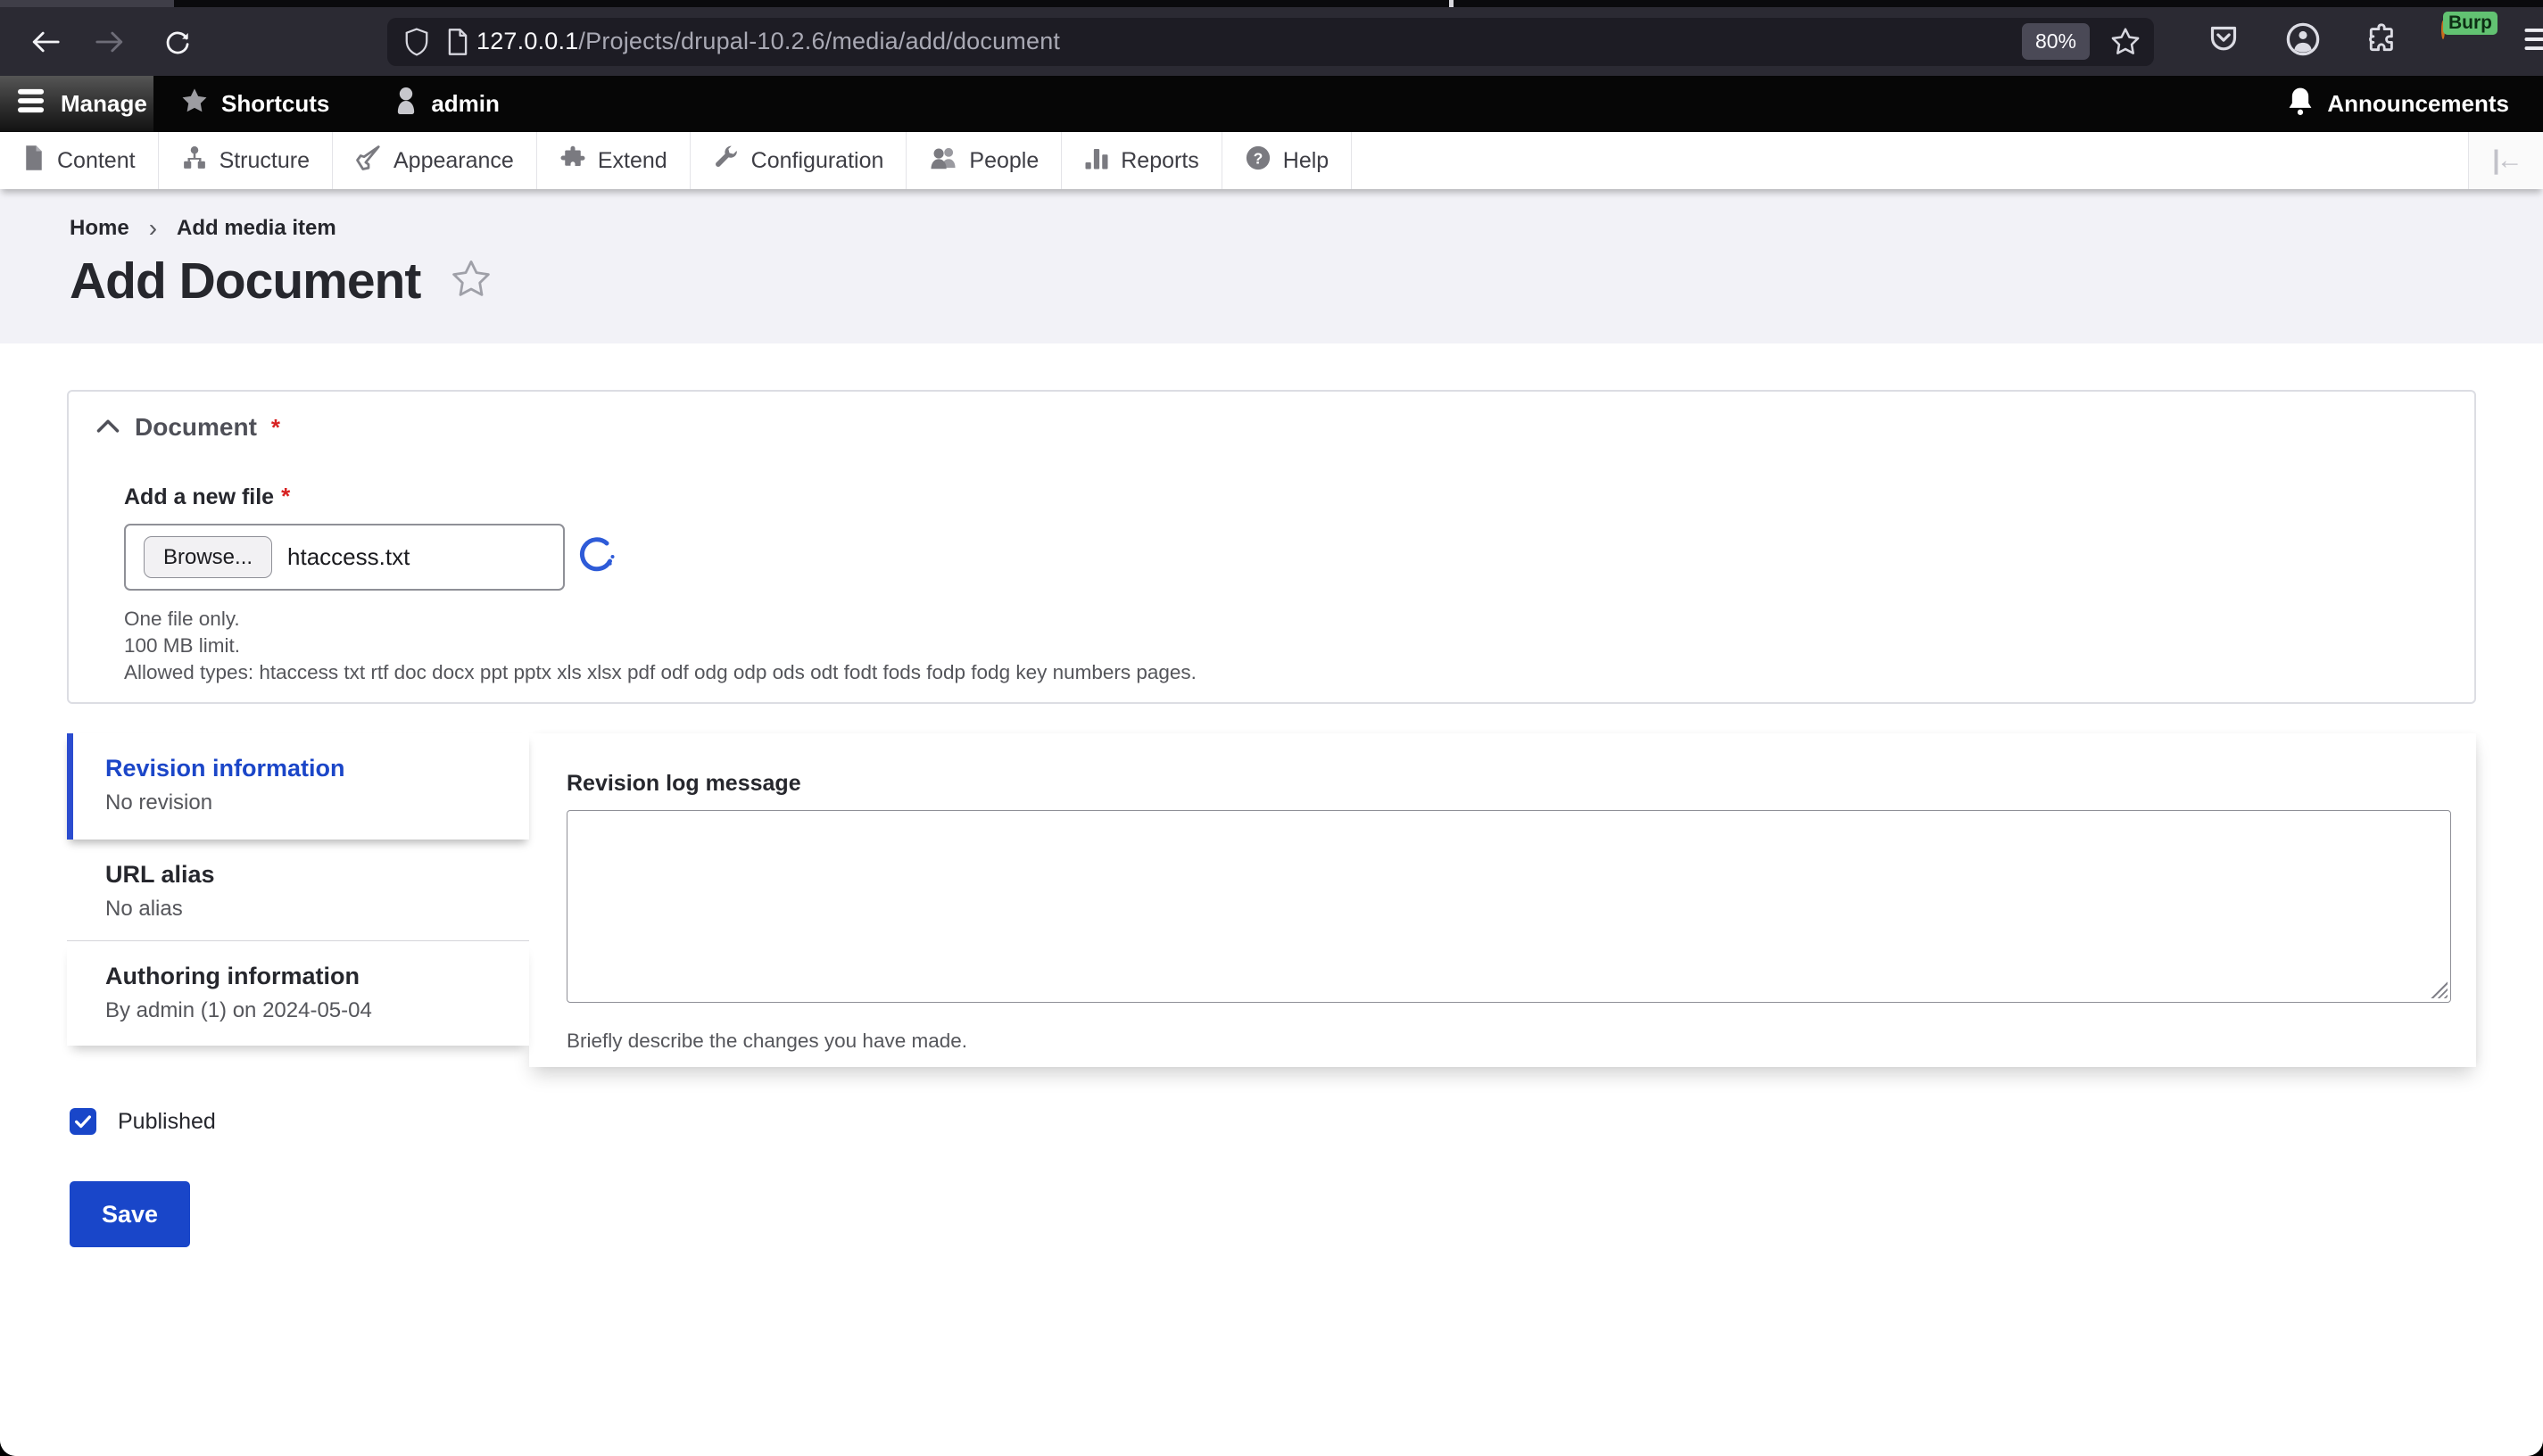  What do you see at coordinates (144, 909) in the screenshot?
I see `tab-summary: No alias` at bounding box center [144, 909].